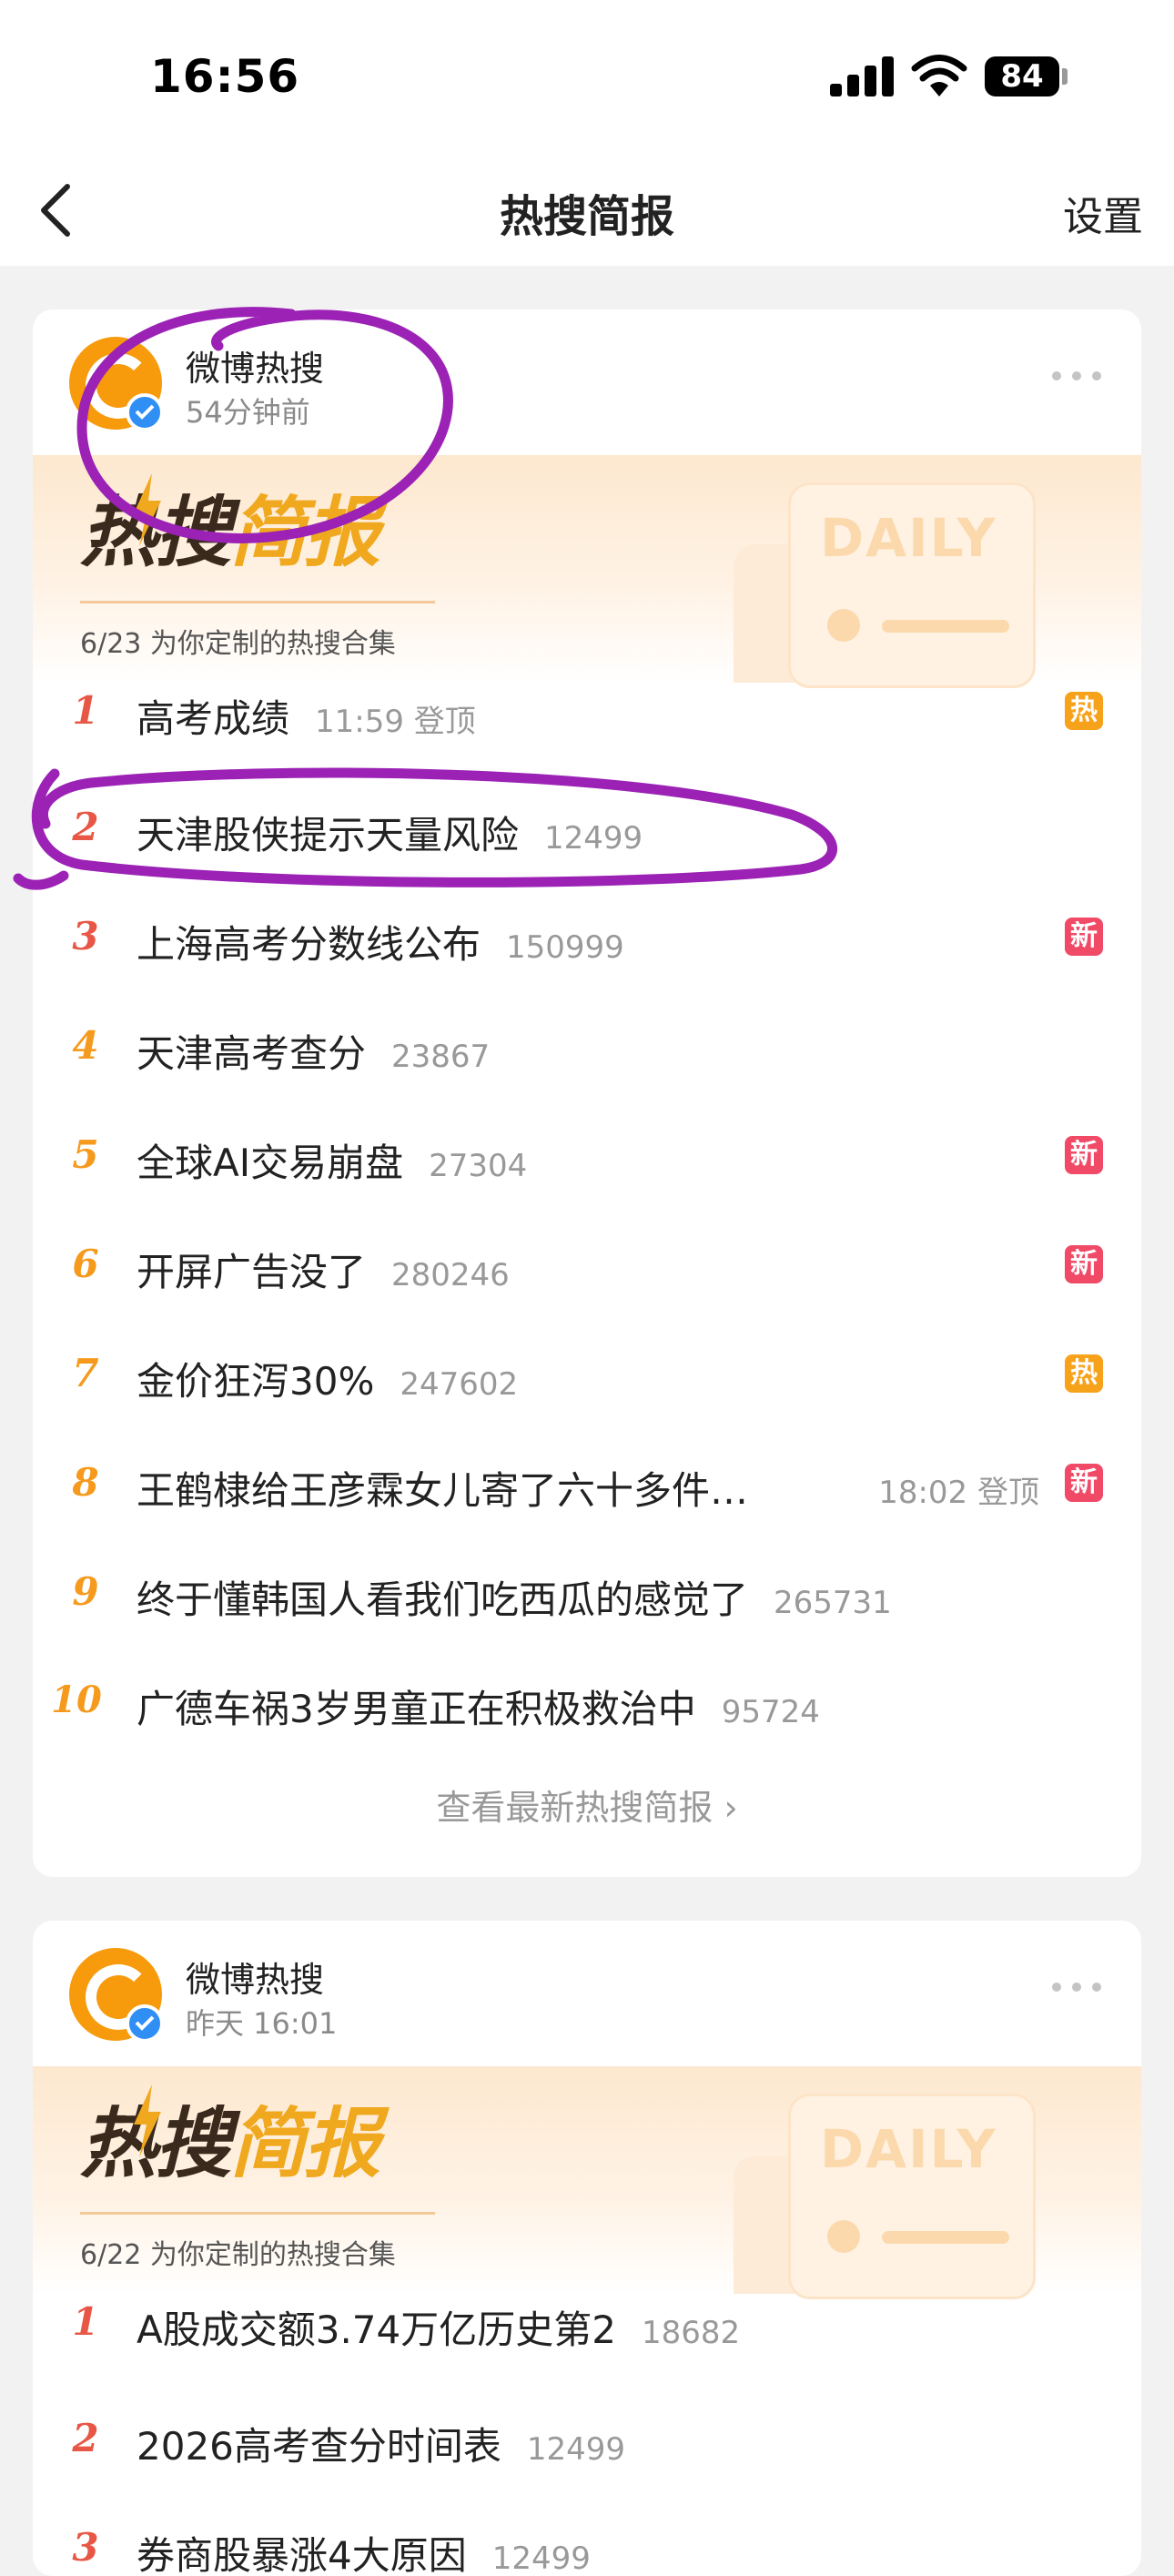 This screenshot has width=1174, height=2576. I want to click on hot-item-1: 1 高考成绩 11:59 登顶 热, so click(587, 711).